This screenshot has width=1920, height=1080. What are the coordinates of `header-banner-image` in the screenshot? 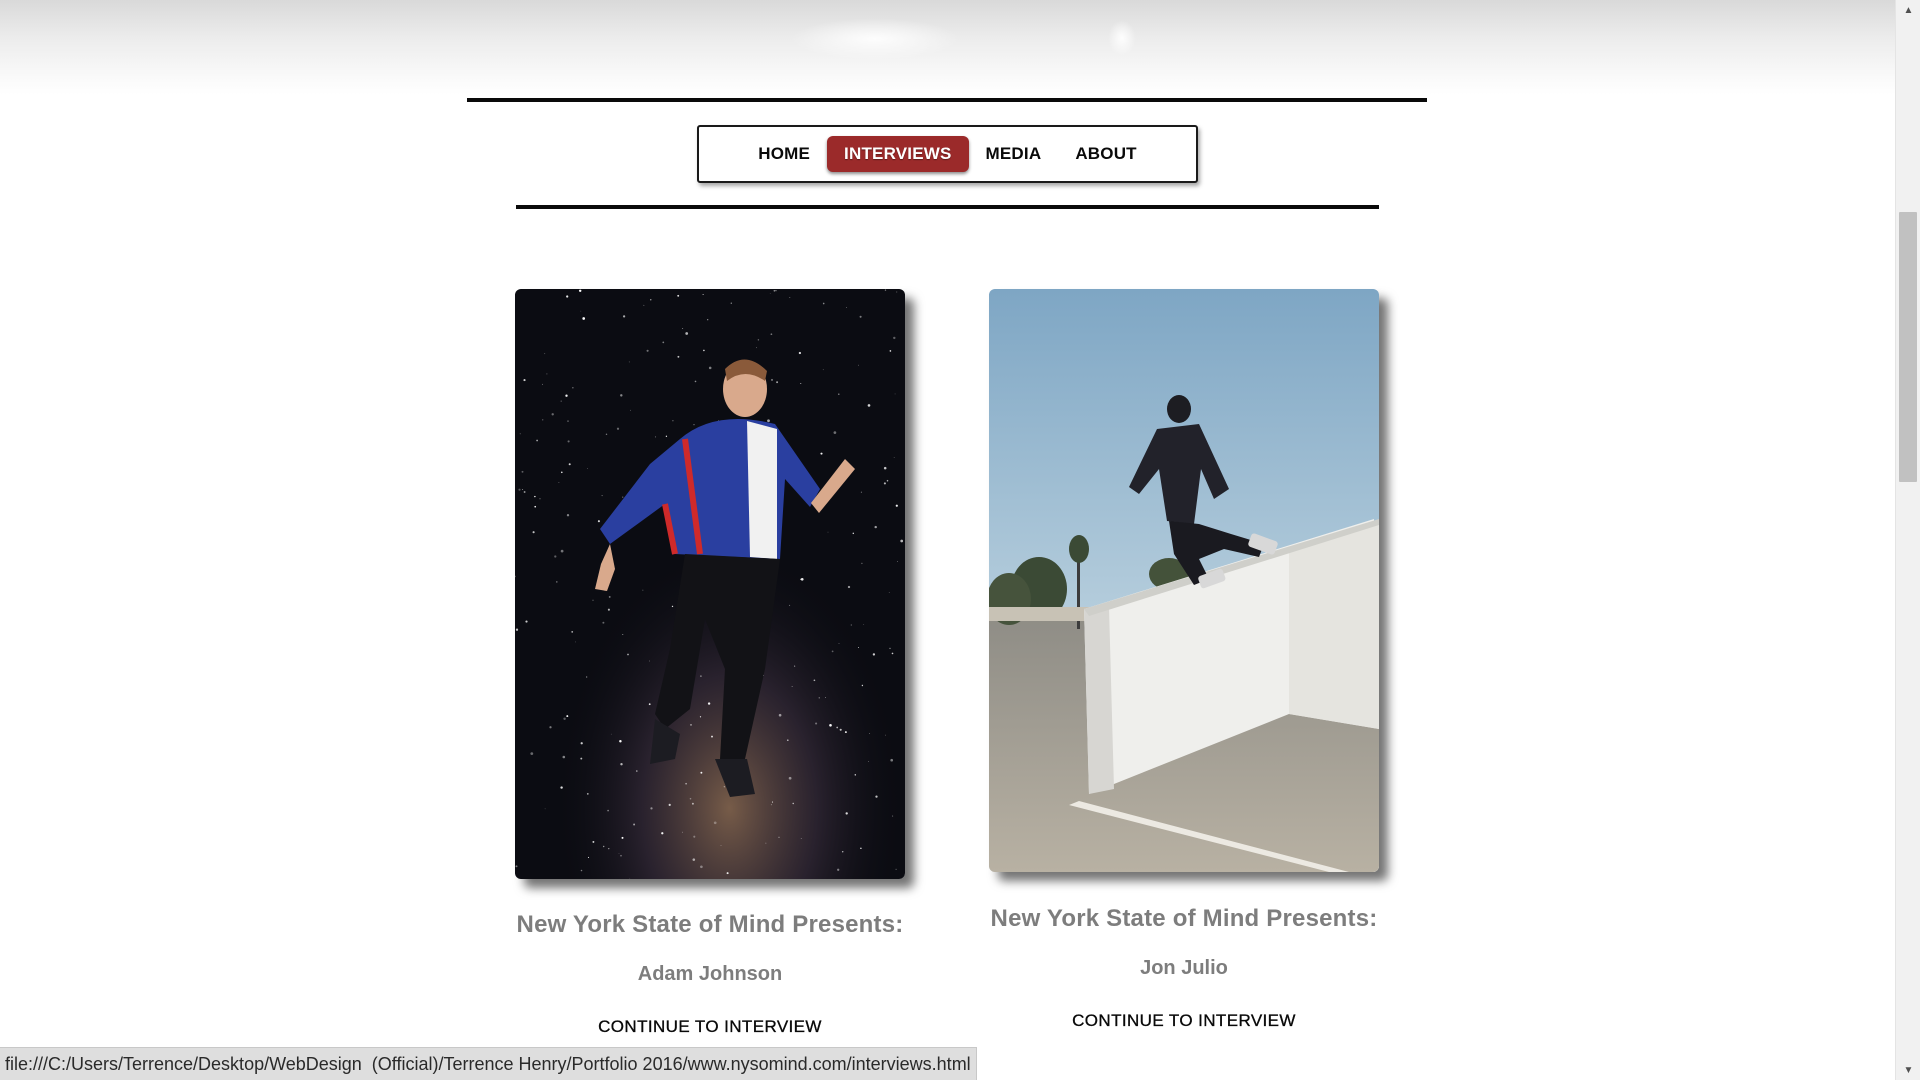 It's located at (947, 47).